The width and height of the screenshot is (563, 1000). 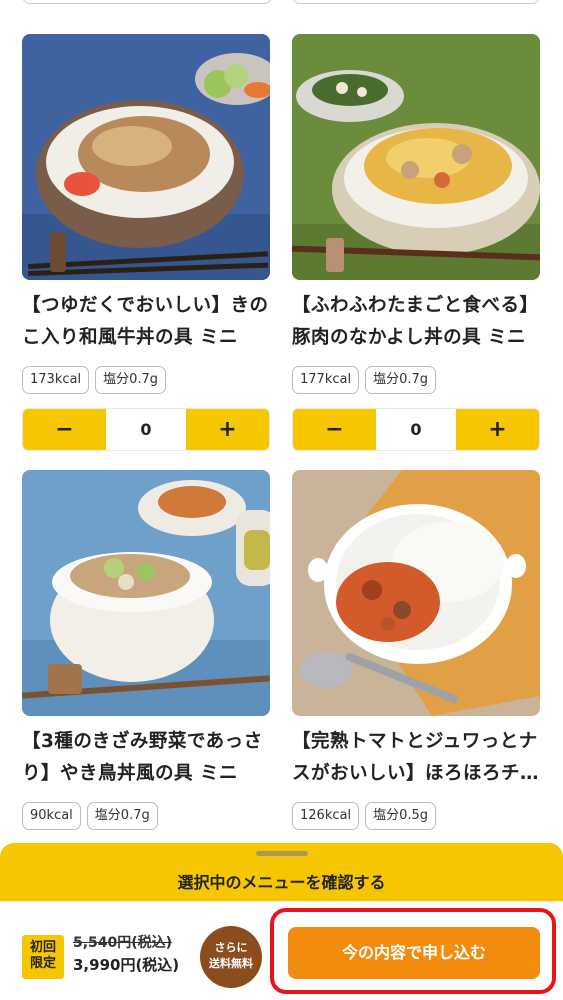 I want to click on ship-badge-line: さらに, so click(x=231, y=947).